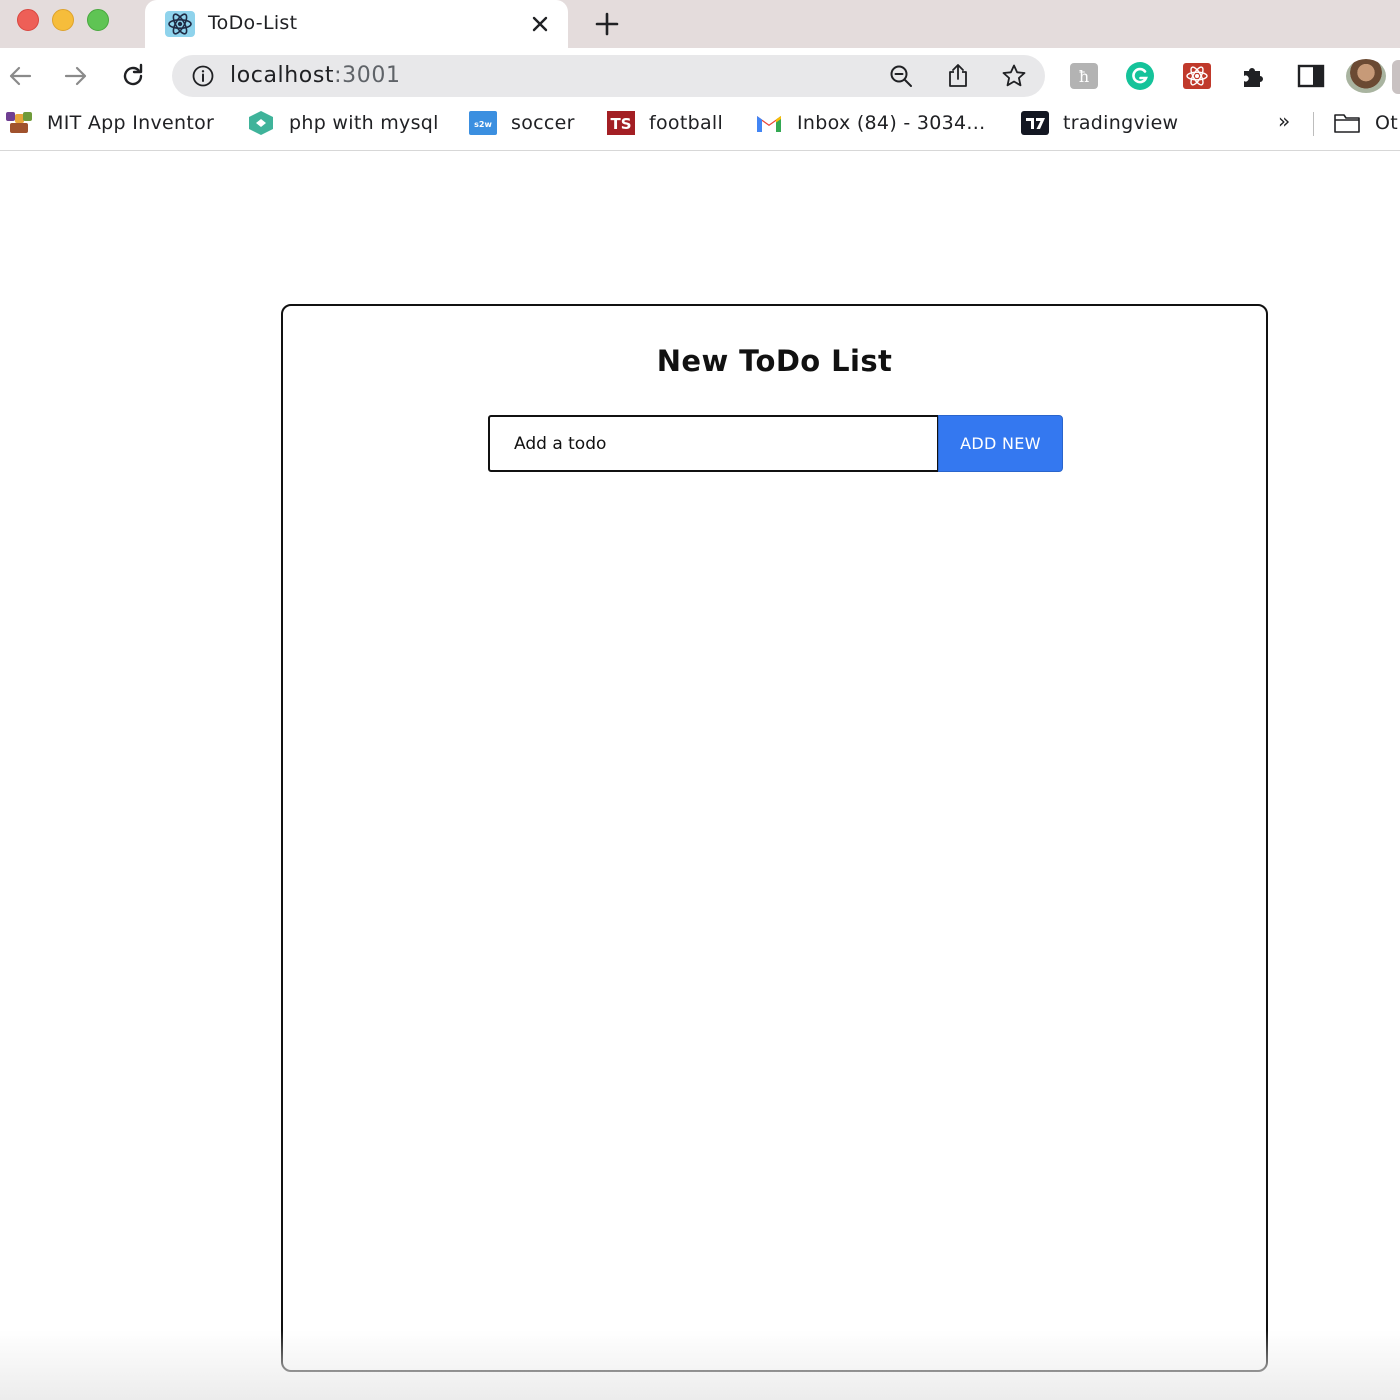 Image resolution: width=1400 pixels, height=1400 pixels. I want to click on react-devtools-extension-icon, so click(1197, 76).